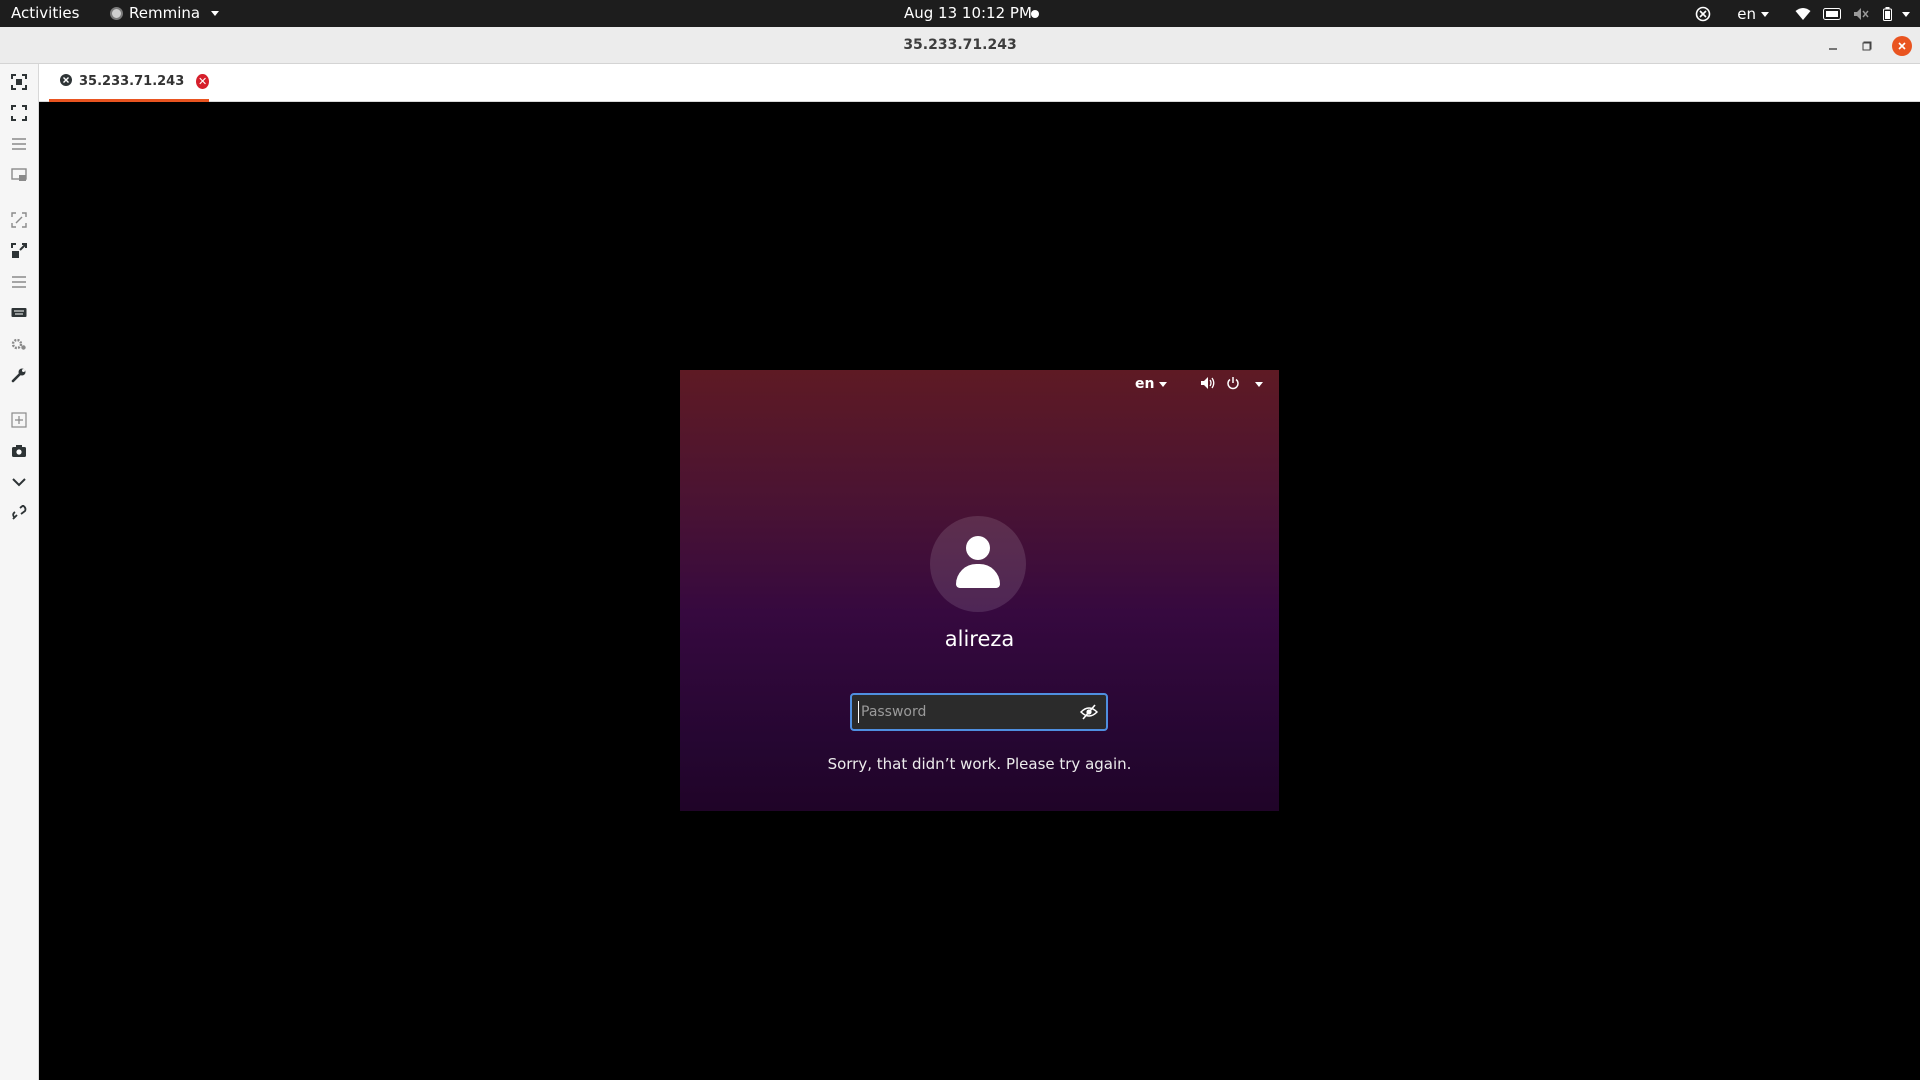 The width and height of the screenshot is (1920, 1080). What do you see at coordinates (1833, 49) in the screenshot?
I see `minimize-icon` at bounding box center [1833, 49].